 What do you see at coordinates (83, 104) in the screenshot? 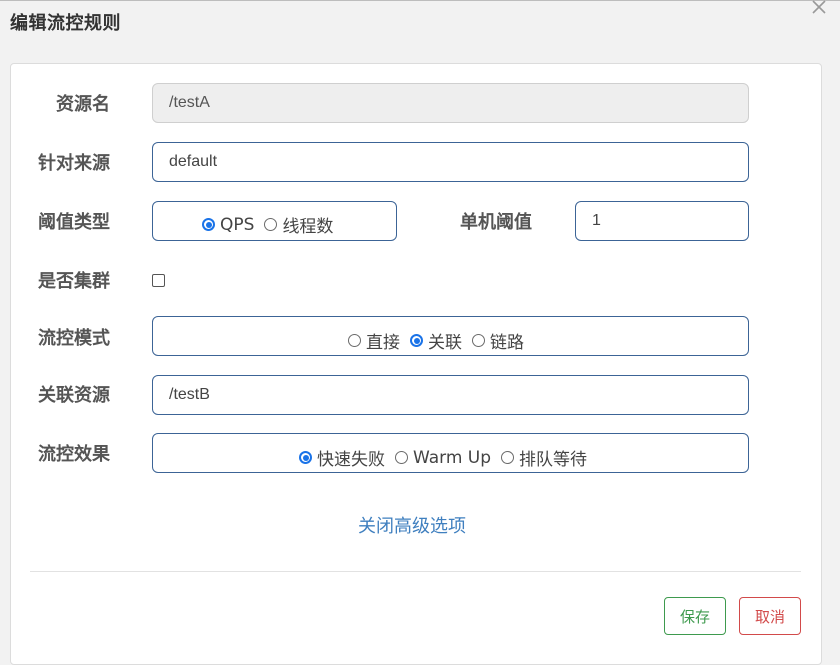
I see `resource-name-label: 资源名` at bounding box center [83, 104].